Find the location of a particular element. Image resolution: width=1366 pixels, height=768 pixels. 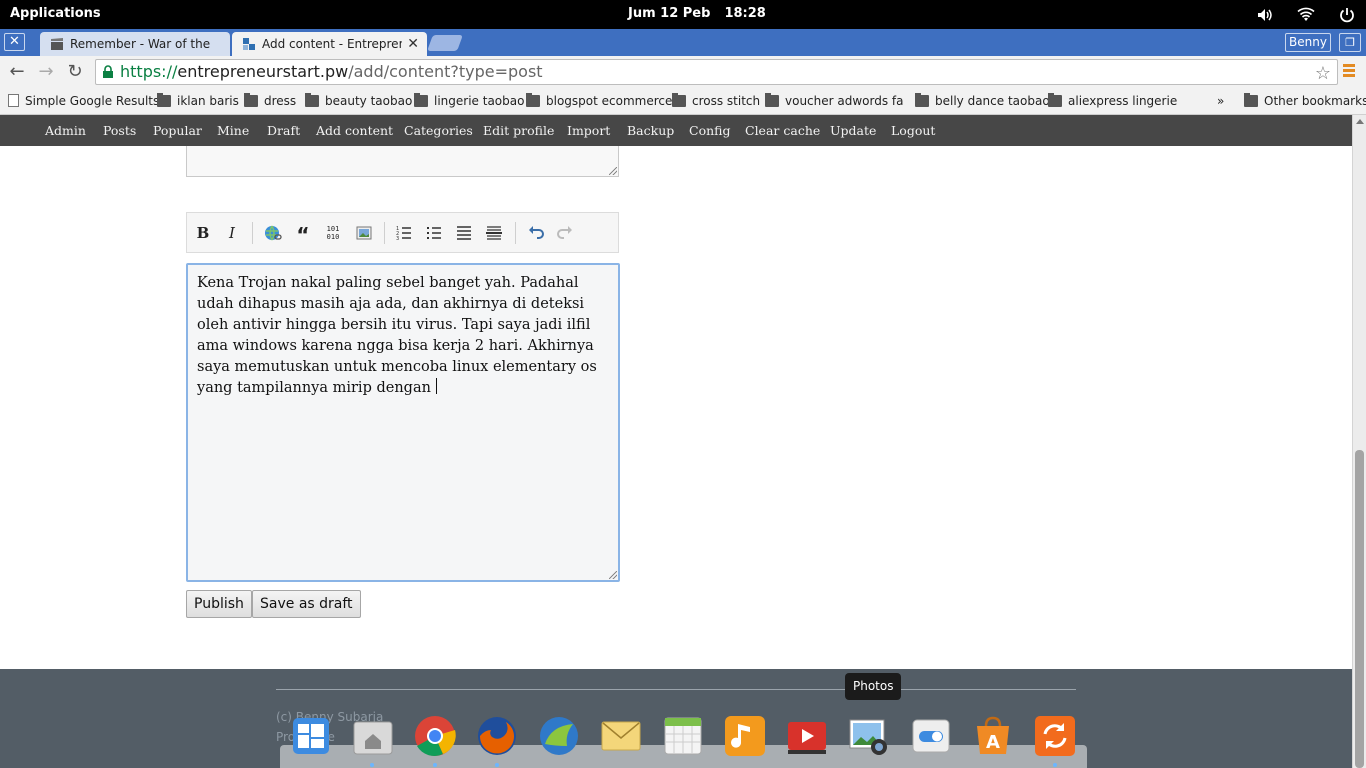

volume-icon is located at coordinates (1265, 15).